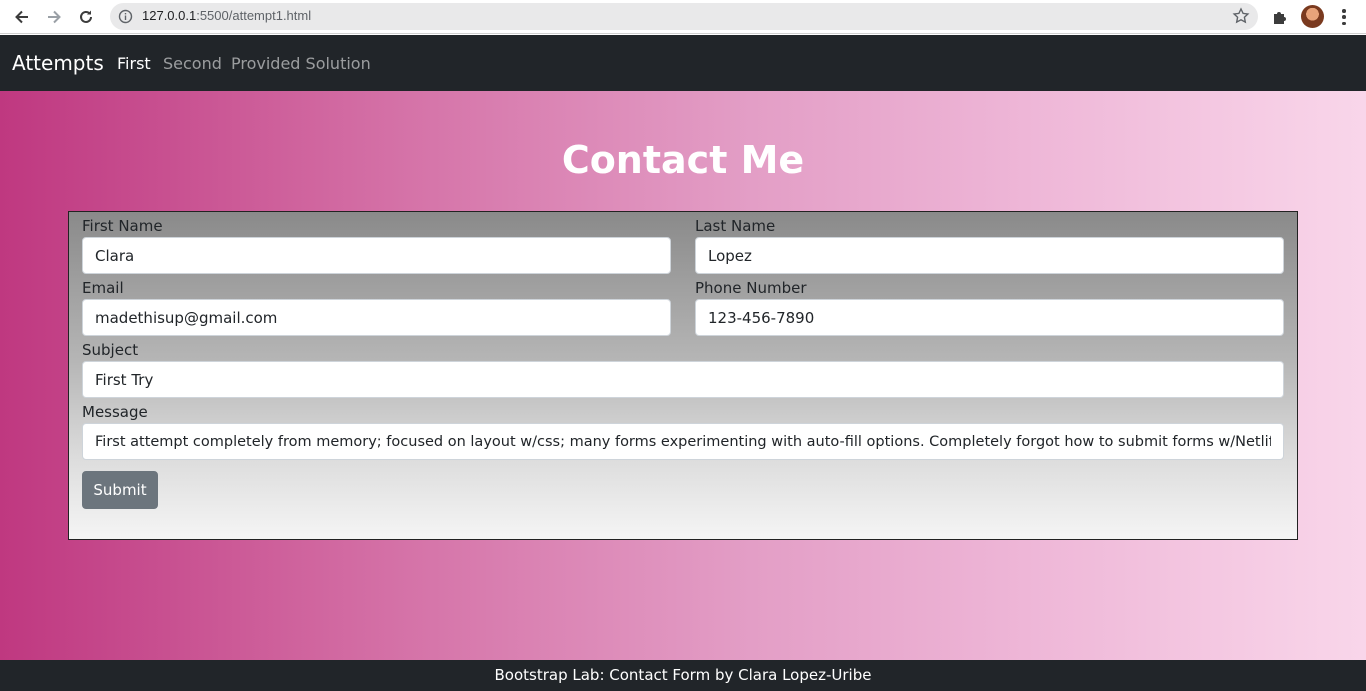 The height and width of the screenshot is (691, 1366). Describe the element at coordinates (122, 226) in the screenshot. I see `first-name-label: First Name` at that location.